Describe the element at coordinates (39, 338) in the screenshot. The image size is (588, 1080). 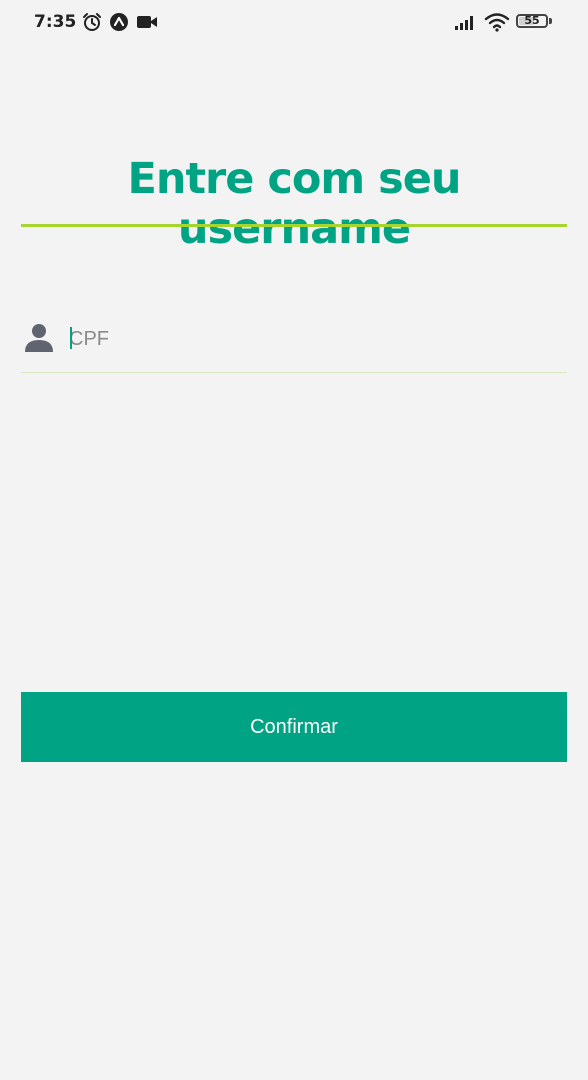
I see `user-icon` at that location.